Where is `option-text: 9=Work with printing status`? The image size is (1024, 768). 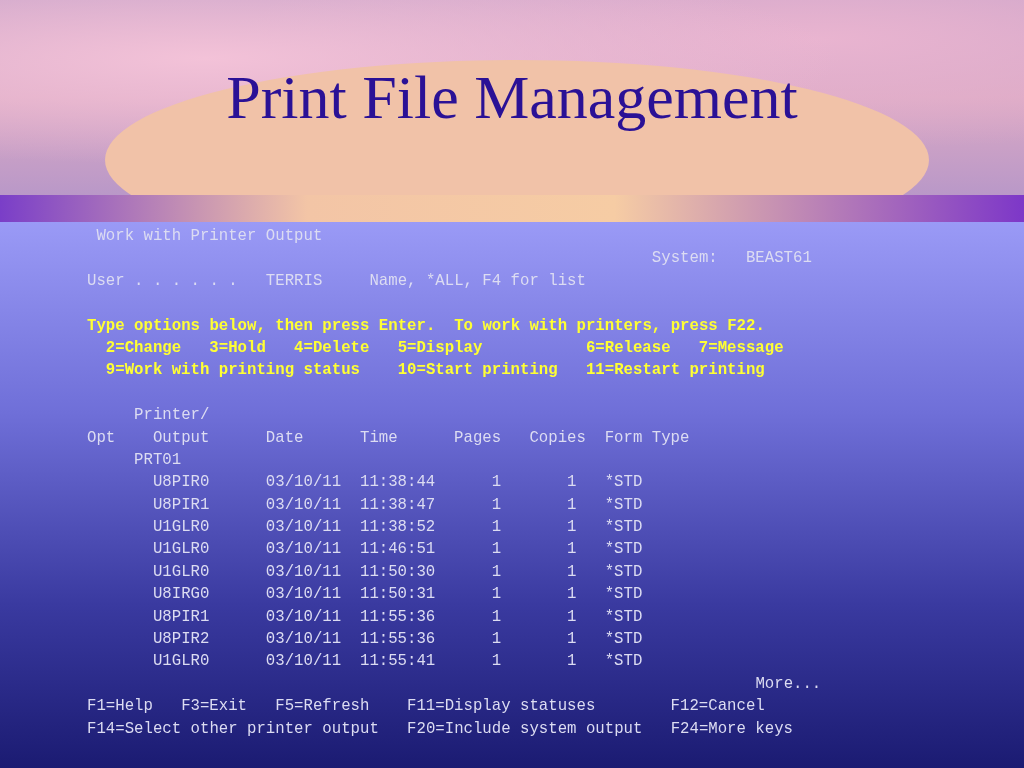
option-text: 9=Work with printing status is located at coordinates (232, 370).